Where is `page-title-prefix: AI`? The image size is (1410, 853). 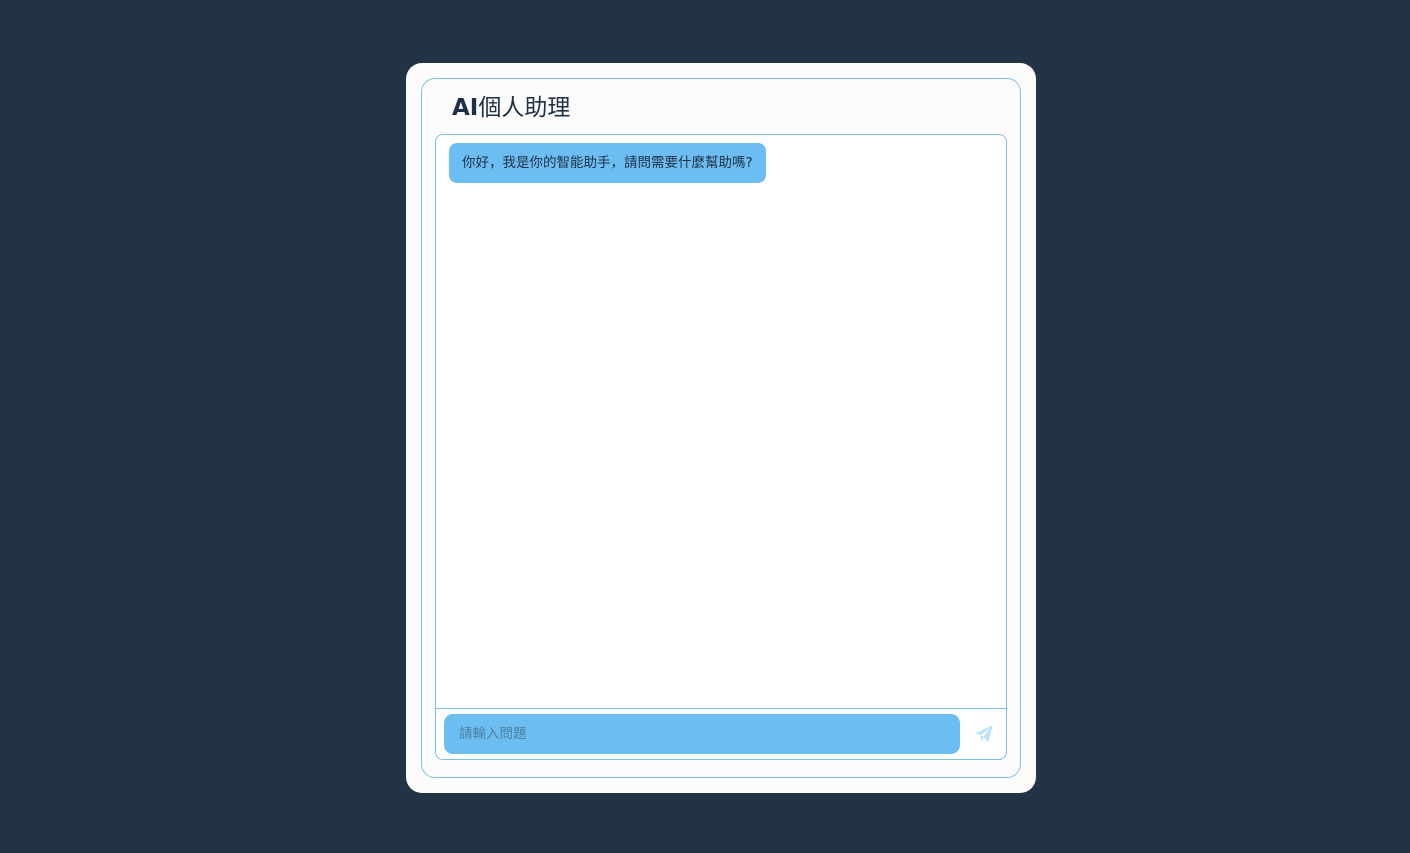 page-title-prefix: AI is located at coordinates (465, 108).